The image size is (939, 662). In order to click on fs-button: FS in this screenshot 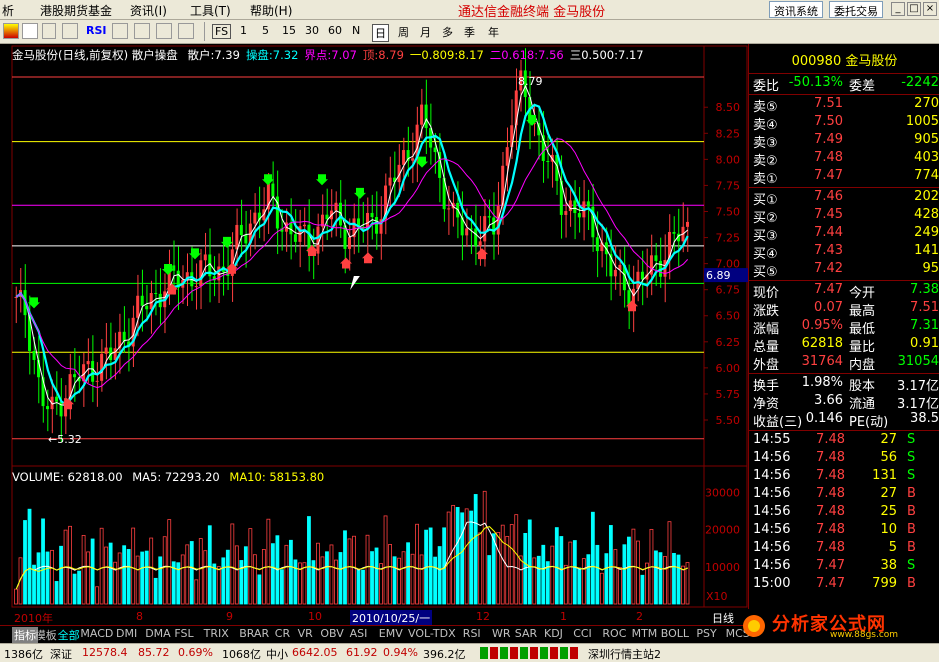, I will do `click(222, 31)`.